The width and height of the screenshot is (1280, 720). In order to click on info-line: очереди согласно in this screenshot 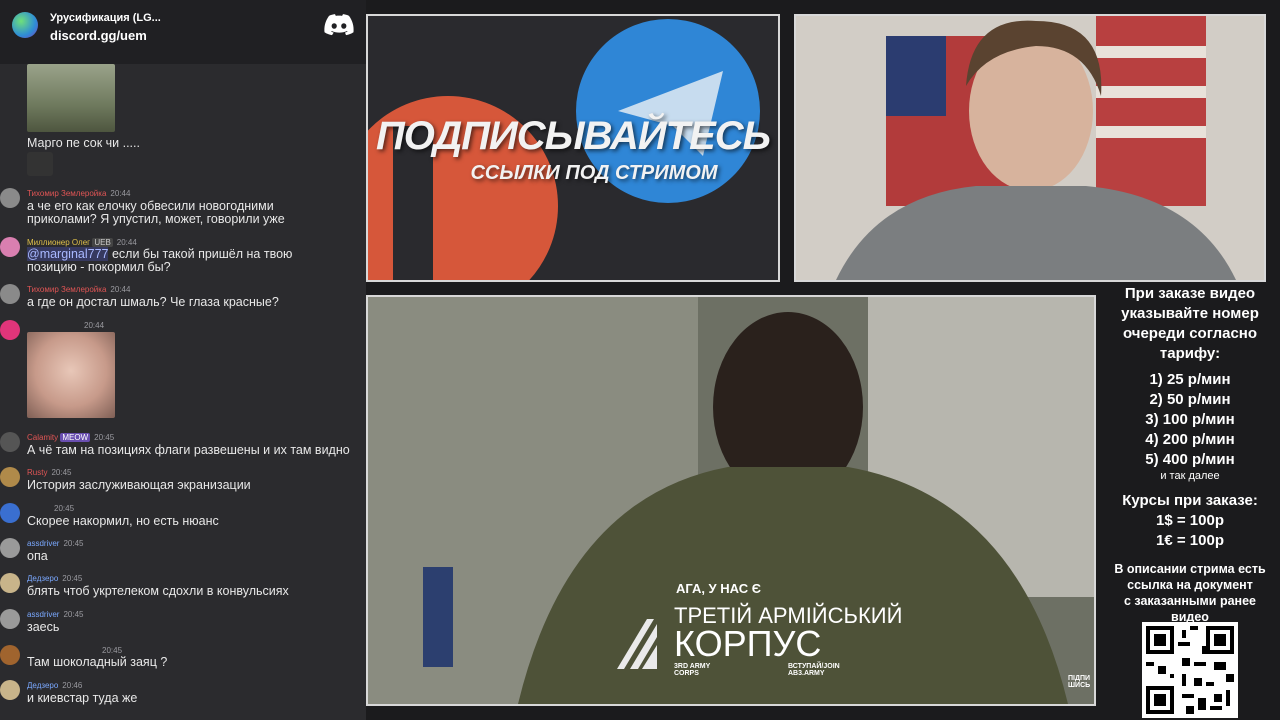, I will do `click(1190, 333)`.